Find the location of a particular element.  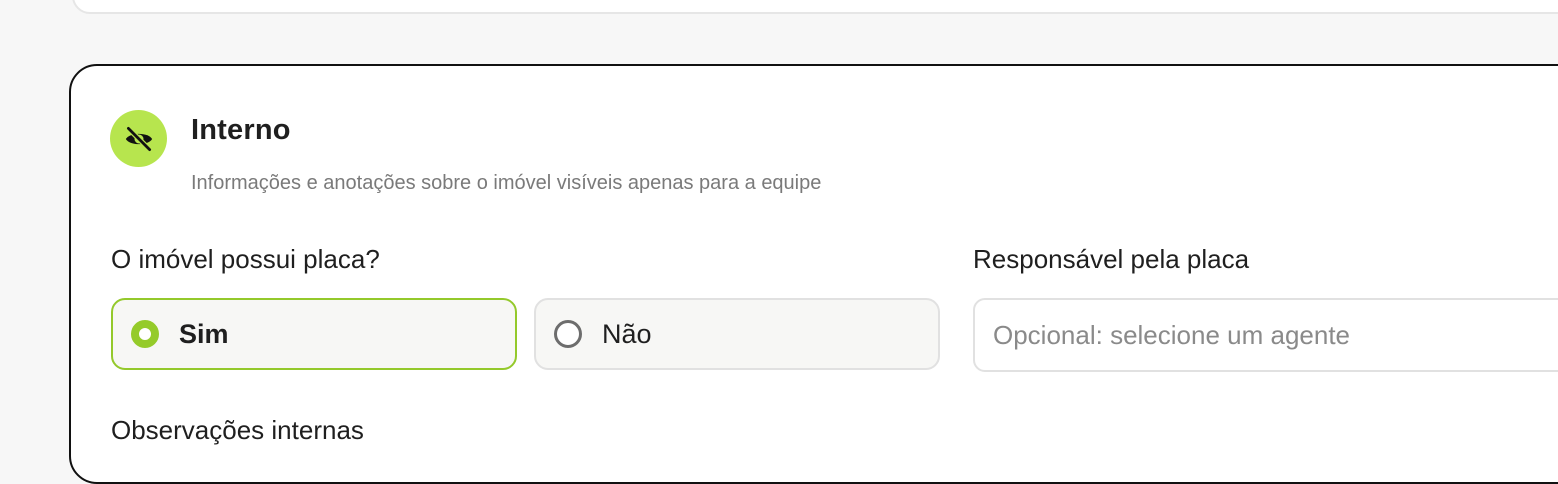

radio-unselected-icon is located at coordinates (568, 334).